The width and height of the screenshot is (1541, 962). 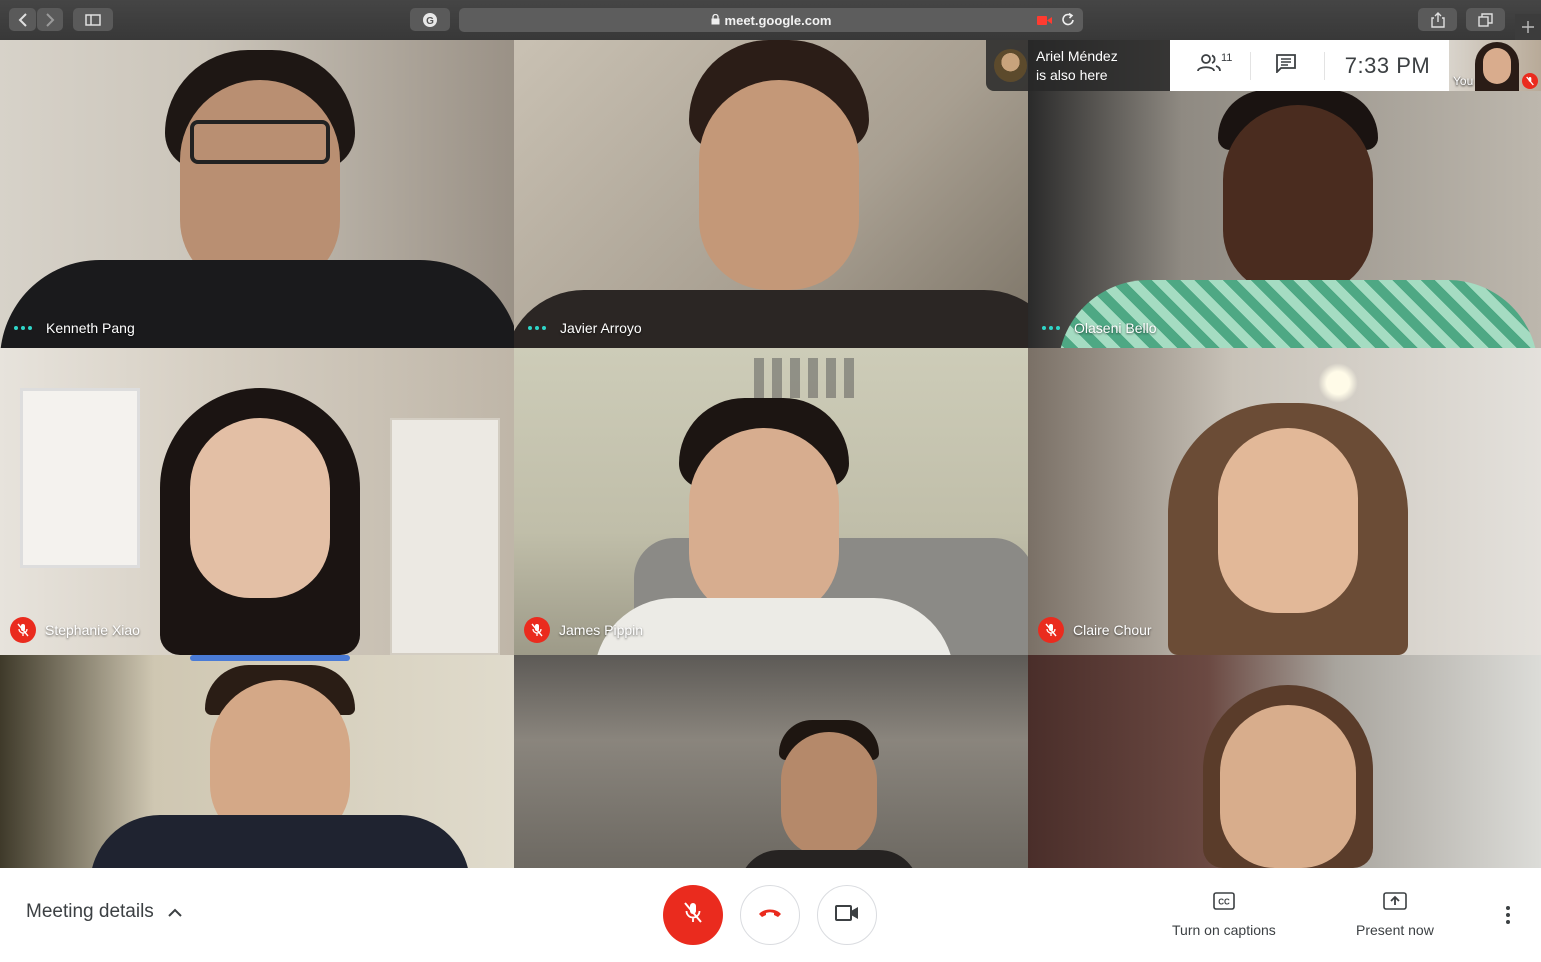 I want to click on share-button, so click(x=1437, y=19).